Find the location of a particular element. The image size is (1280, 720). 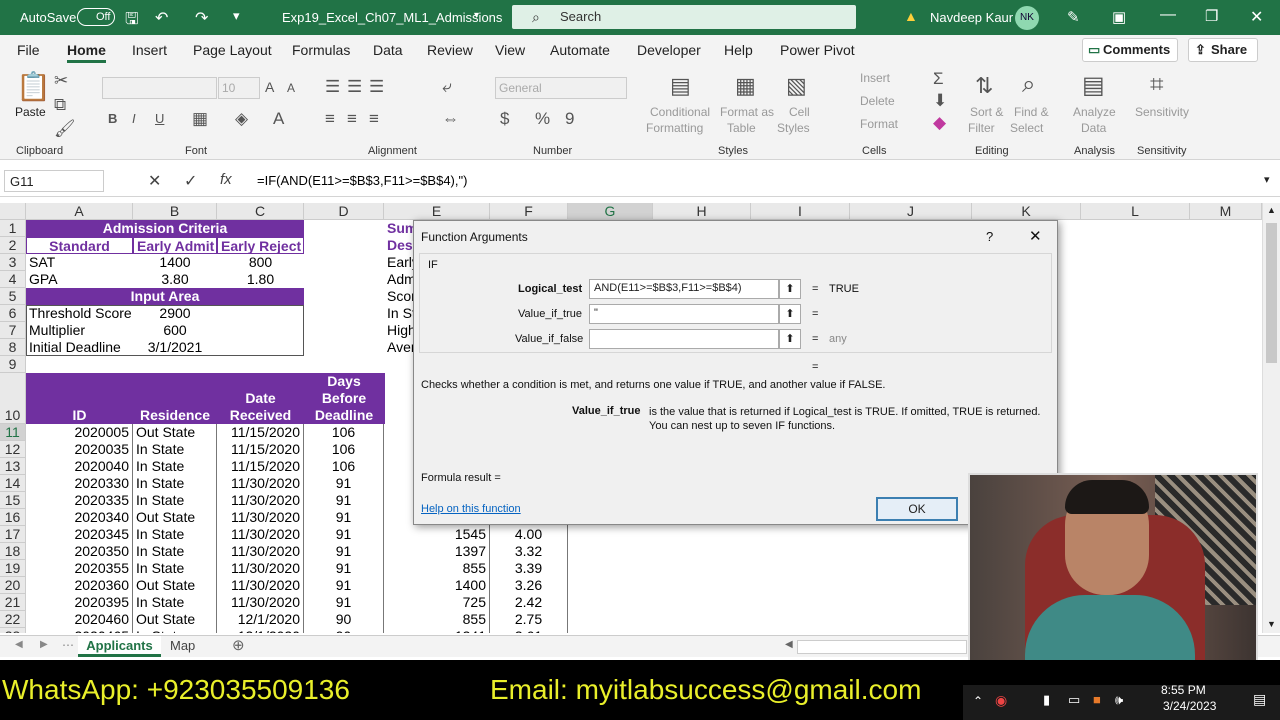

table-cell: 2020035 is located at coordinates (79, 449).